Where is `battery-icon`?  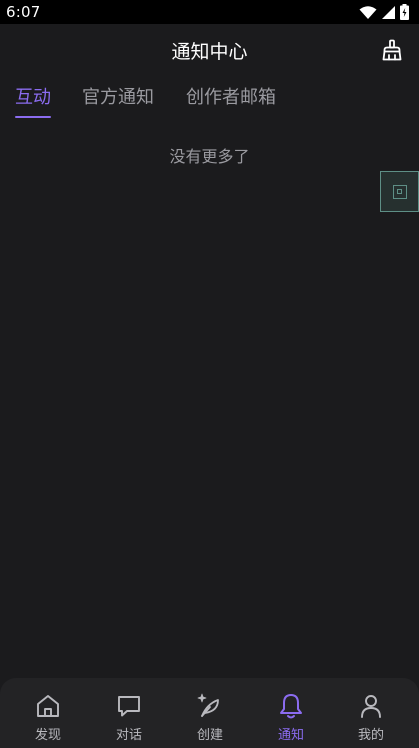
battery-icon is located at coordinates (404, 12).